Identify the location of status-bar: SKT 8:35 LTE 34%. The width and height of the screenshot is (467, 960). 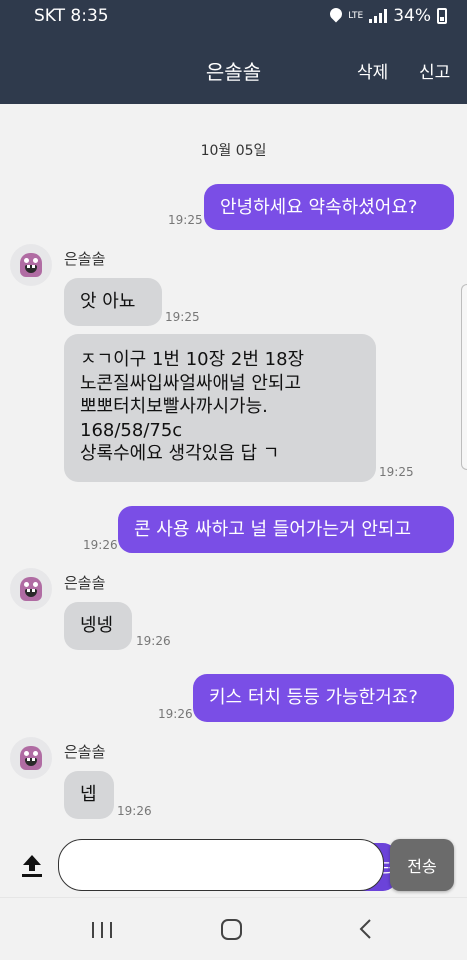
(233, 17).